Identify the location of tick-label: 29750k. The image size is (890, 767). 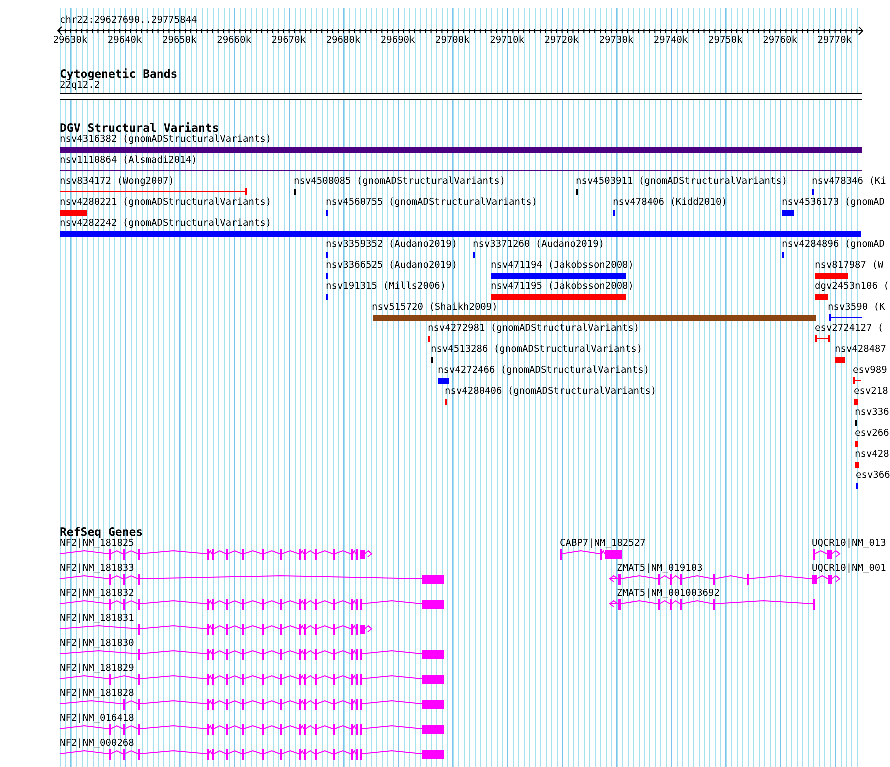
(725, 41).